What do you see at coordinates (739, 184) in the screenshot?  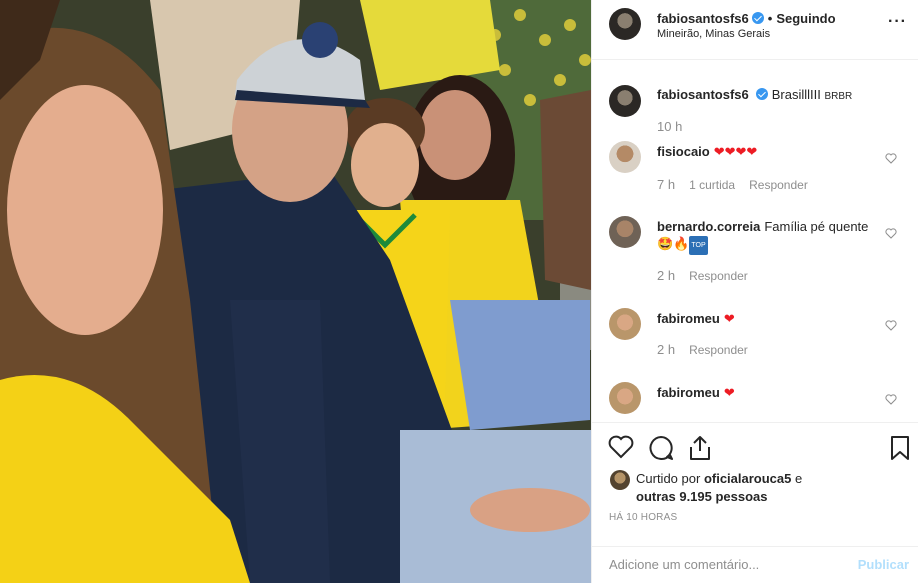 I see `comment-meta: 7 h 1 curtida Responder` at bounding box center [739, 184].